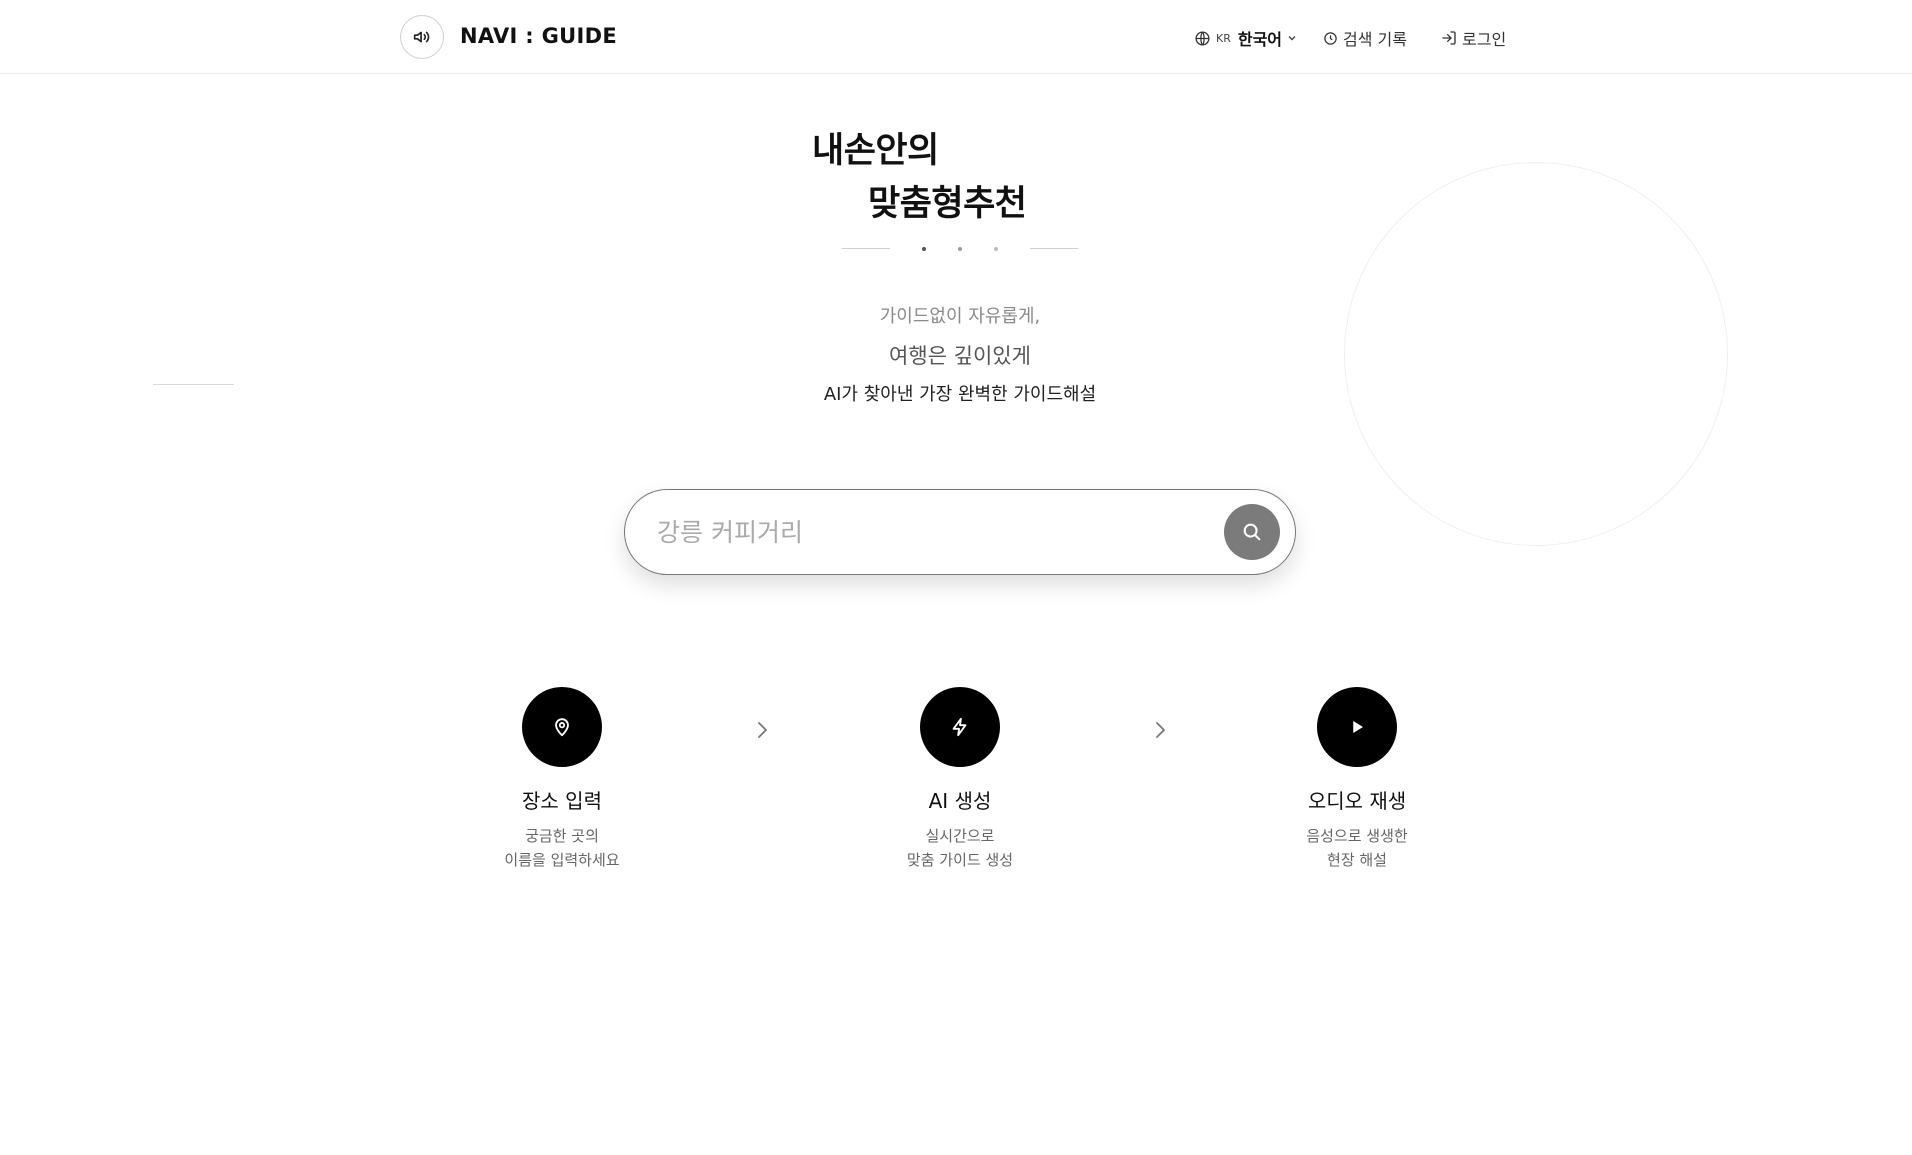 The image size is (1912, 1155). Describe the element at coordinates (1260, 39) in the screenshot. I see `language-label: 한국어` at that location.